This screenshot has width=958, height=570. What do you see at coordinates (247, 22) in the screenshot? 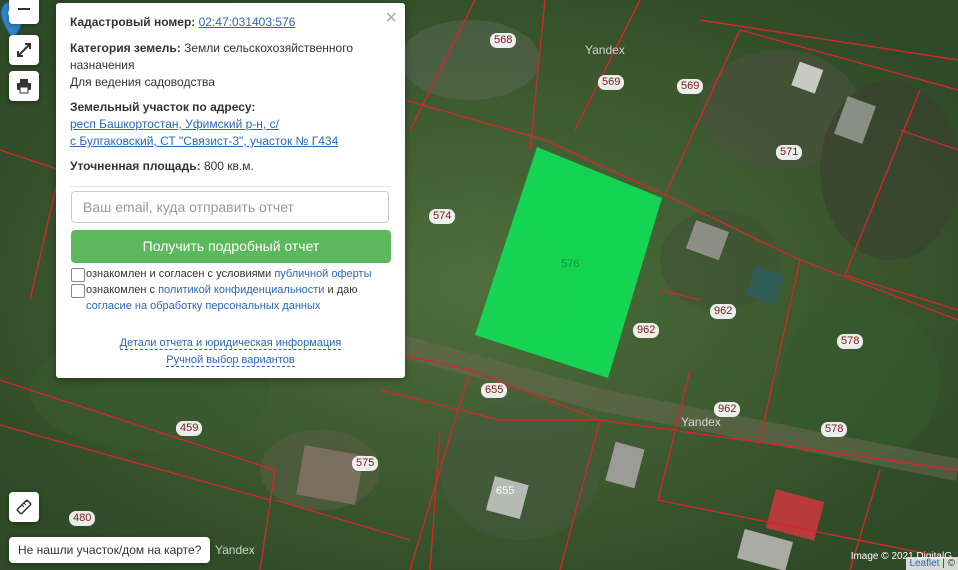
I see `cadastral-number-link: 02:47:031403:576` at bounding box center [247, 22].